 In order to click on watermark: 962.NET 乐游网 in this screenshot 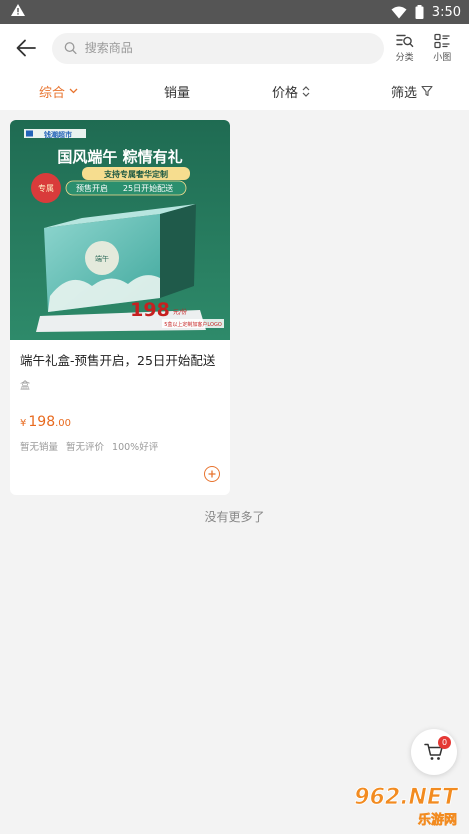, I will do `click(397, 805)`.